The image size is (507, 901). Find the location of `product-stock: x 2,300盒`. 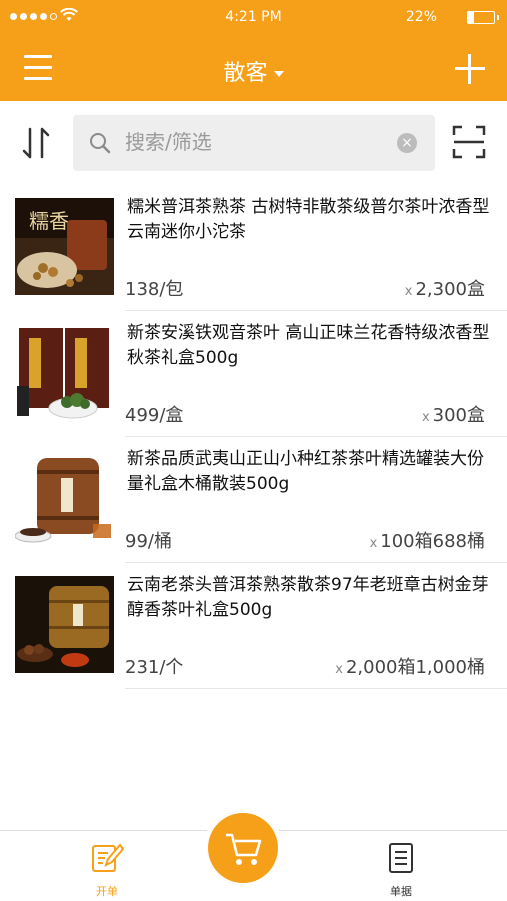

product-stock: x 2,300盒 is located at coordinates (444, 289).